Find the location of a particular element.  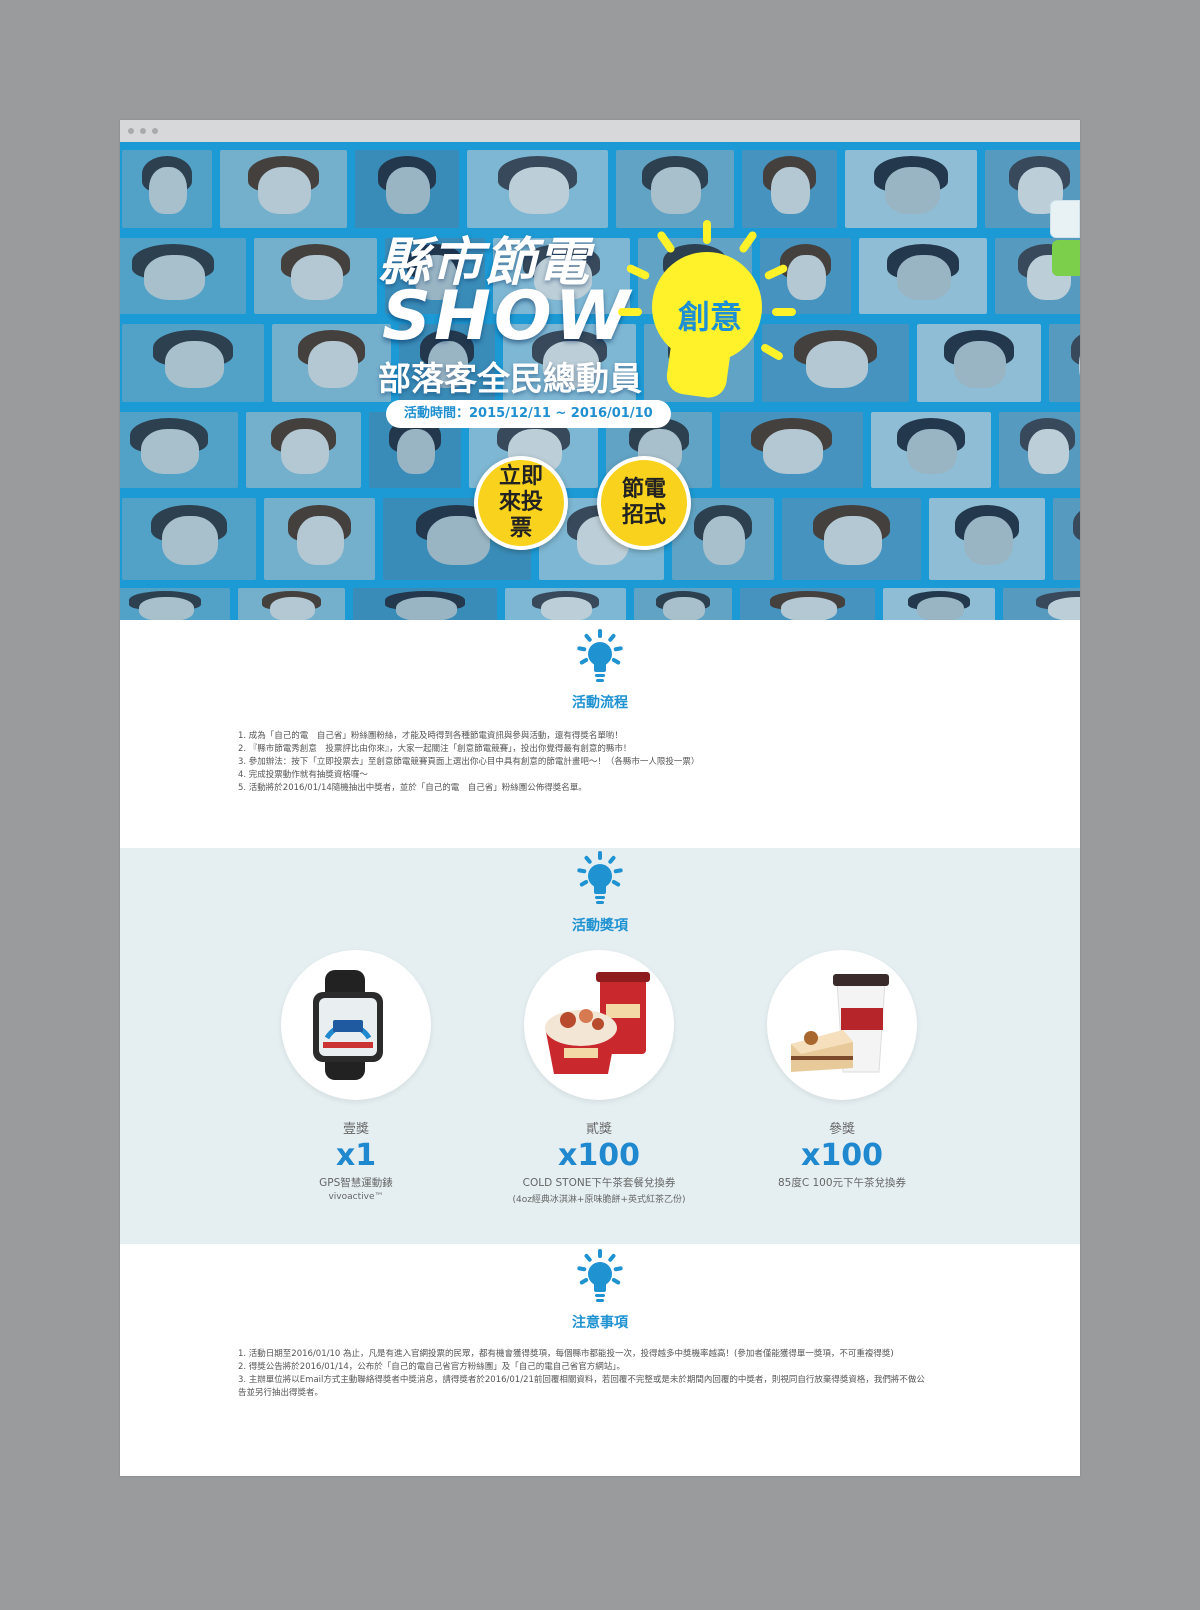

prize-name: 85度C 100元下午茶兌換券 is located at coordinates (842, 1183).